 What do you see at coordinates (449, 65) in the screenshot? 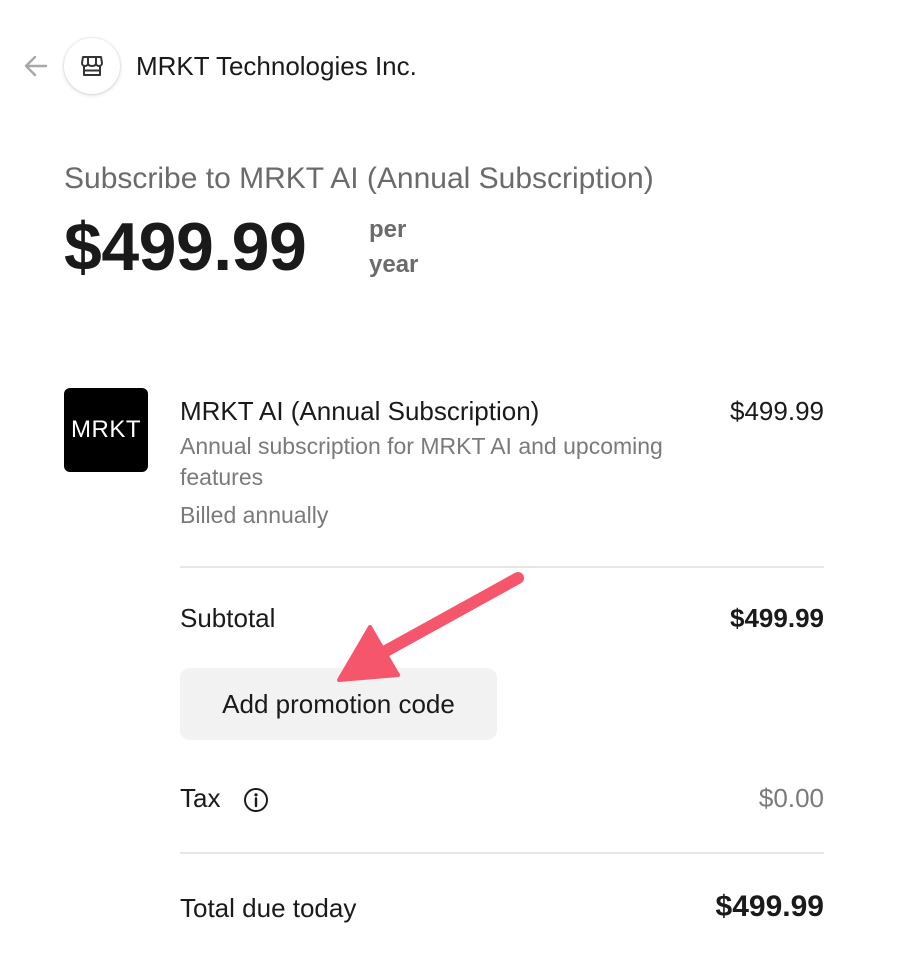
I see `checkout-header: MRKT Technologies Inc.` at bounding box center [449, 65].